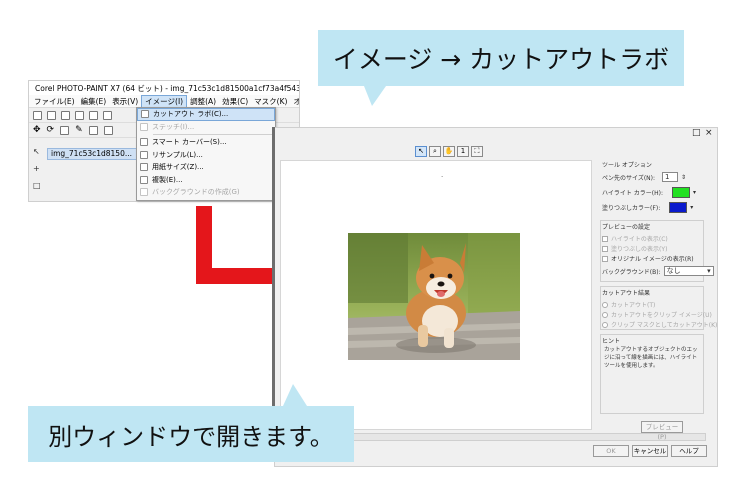  I want to click on help-button: ヘルプ, so click(689, 451).